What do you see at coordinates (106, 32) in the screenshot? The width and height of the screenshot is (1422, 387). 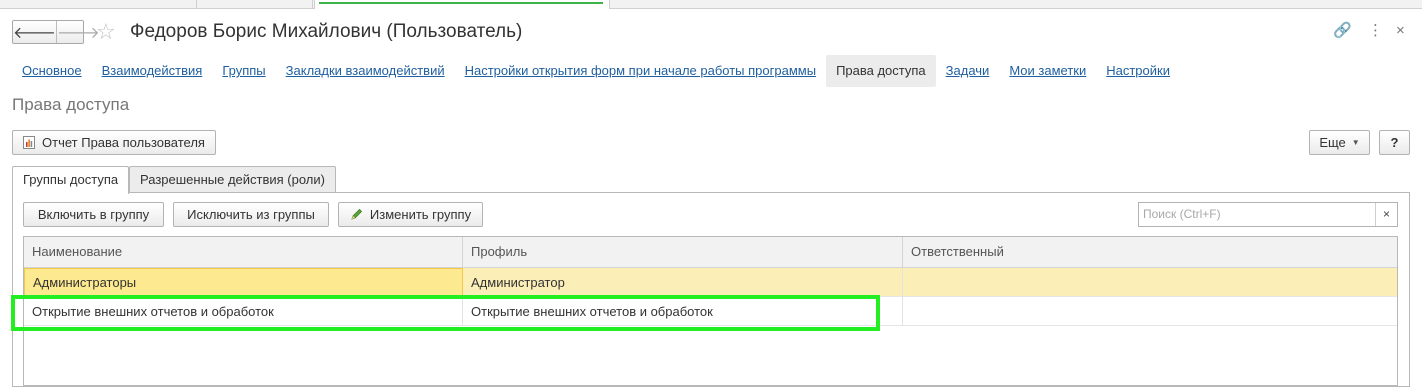 I see `star-icon: ☆` at bounding box center [106, 32].